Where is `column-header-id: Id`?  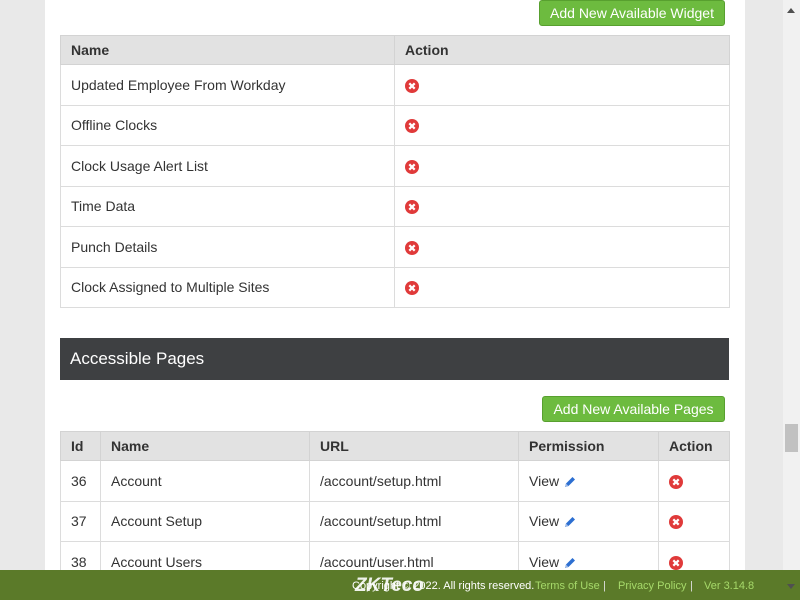 column-header-id: Id is located at coordinates (80, 446).